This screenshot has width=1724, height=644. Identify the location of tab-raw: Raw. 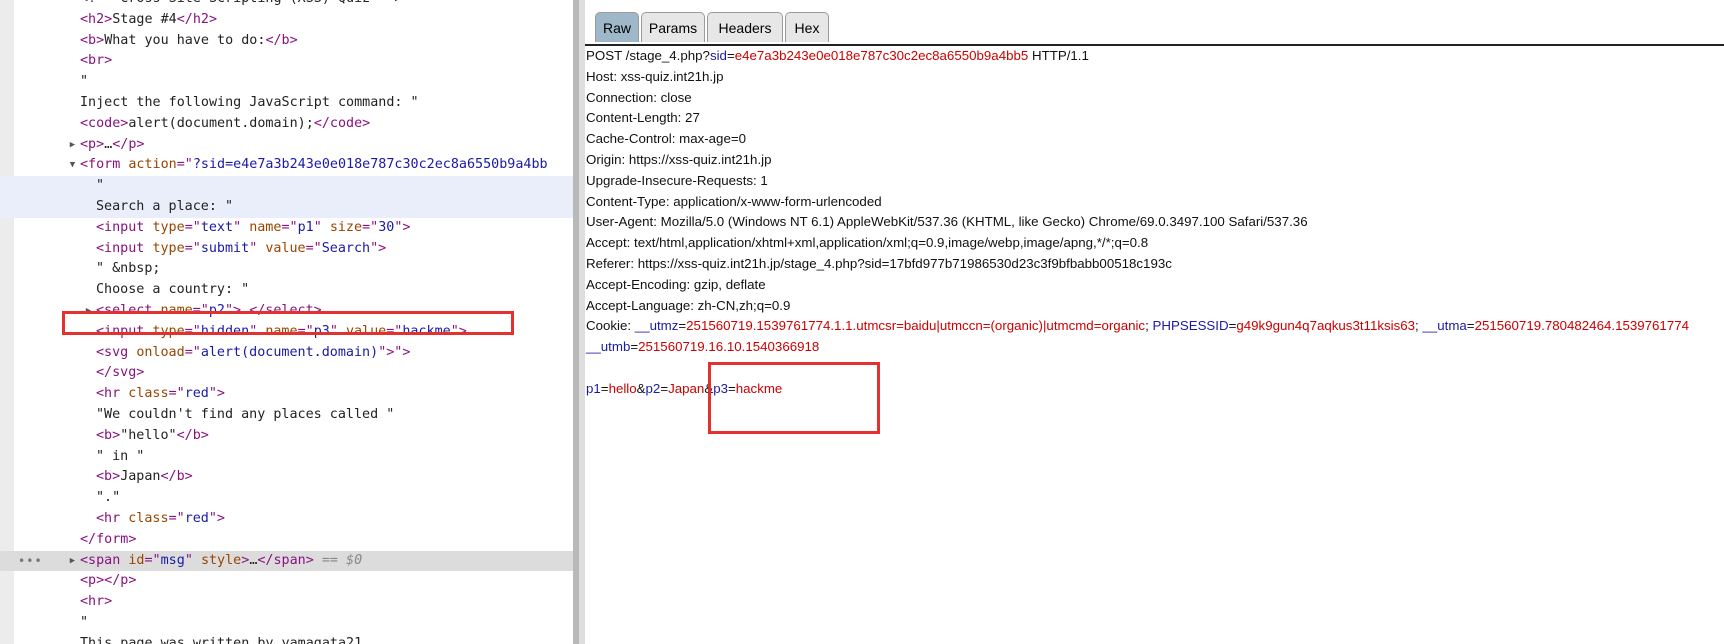
(617, 27).